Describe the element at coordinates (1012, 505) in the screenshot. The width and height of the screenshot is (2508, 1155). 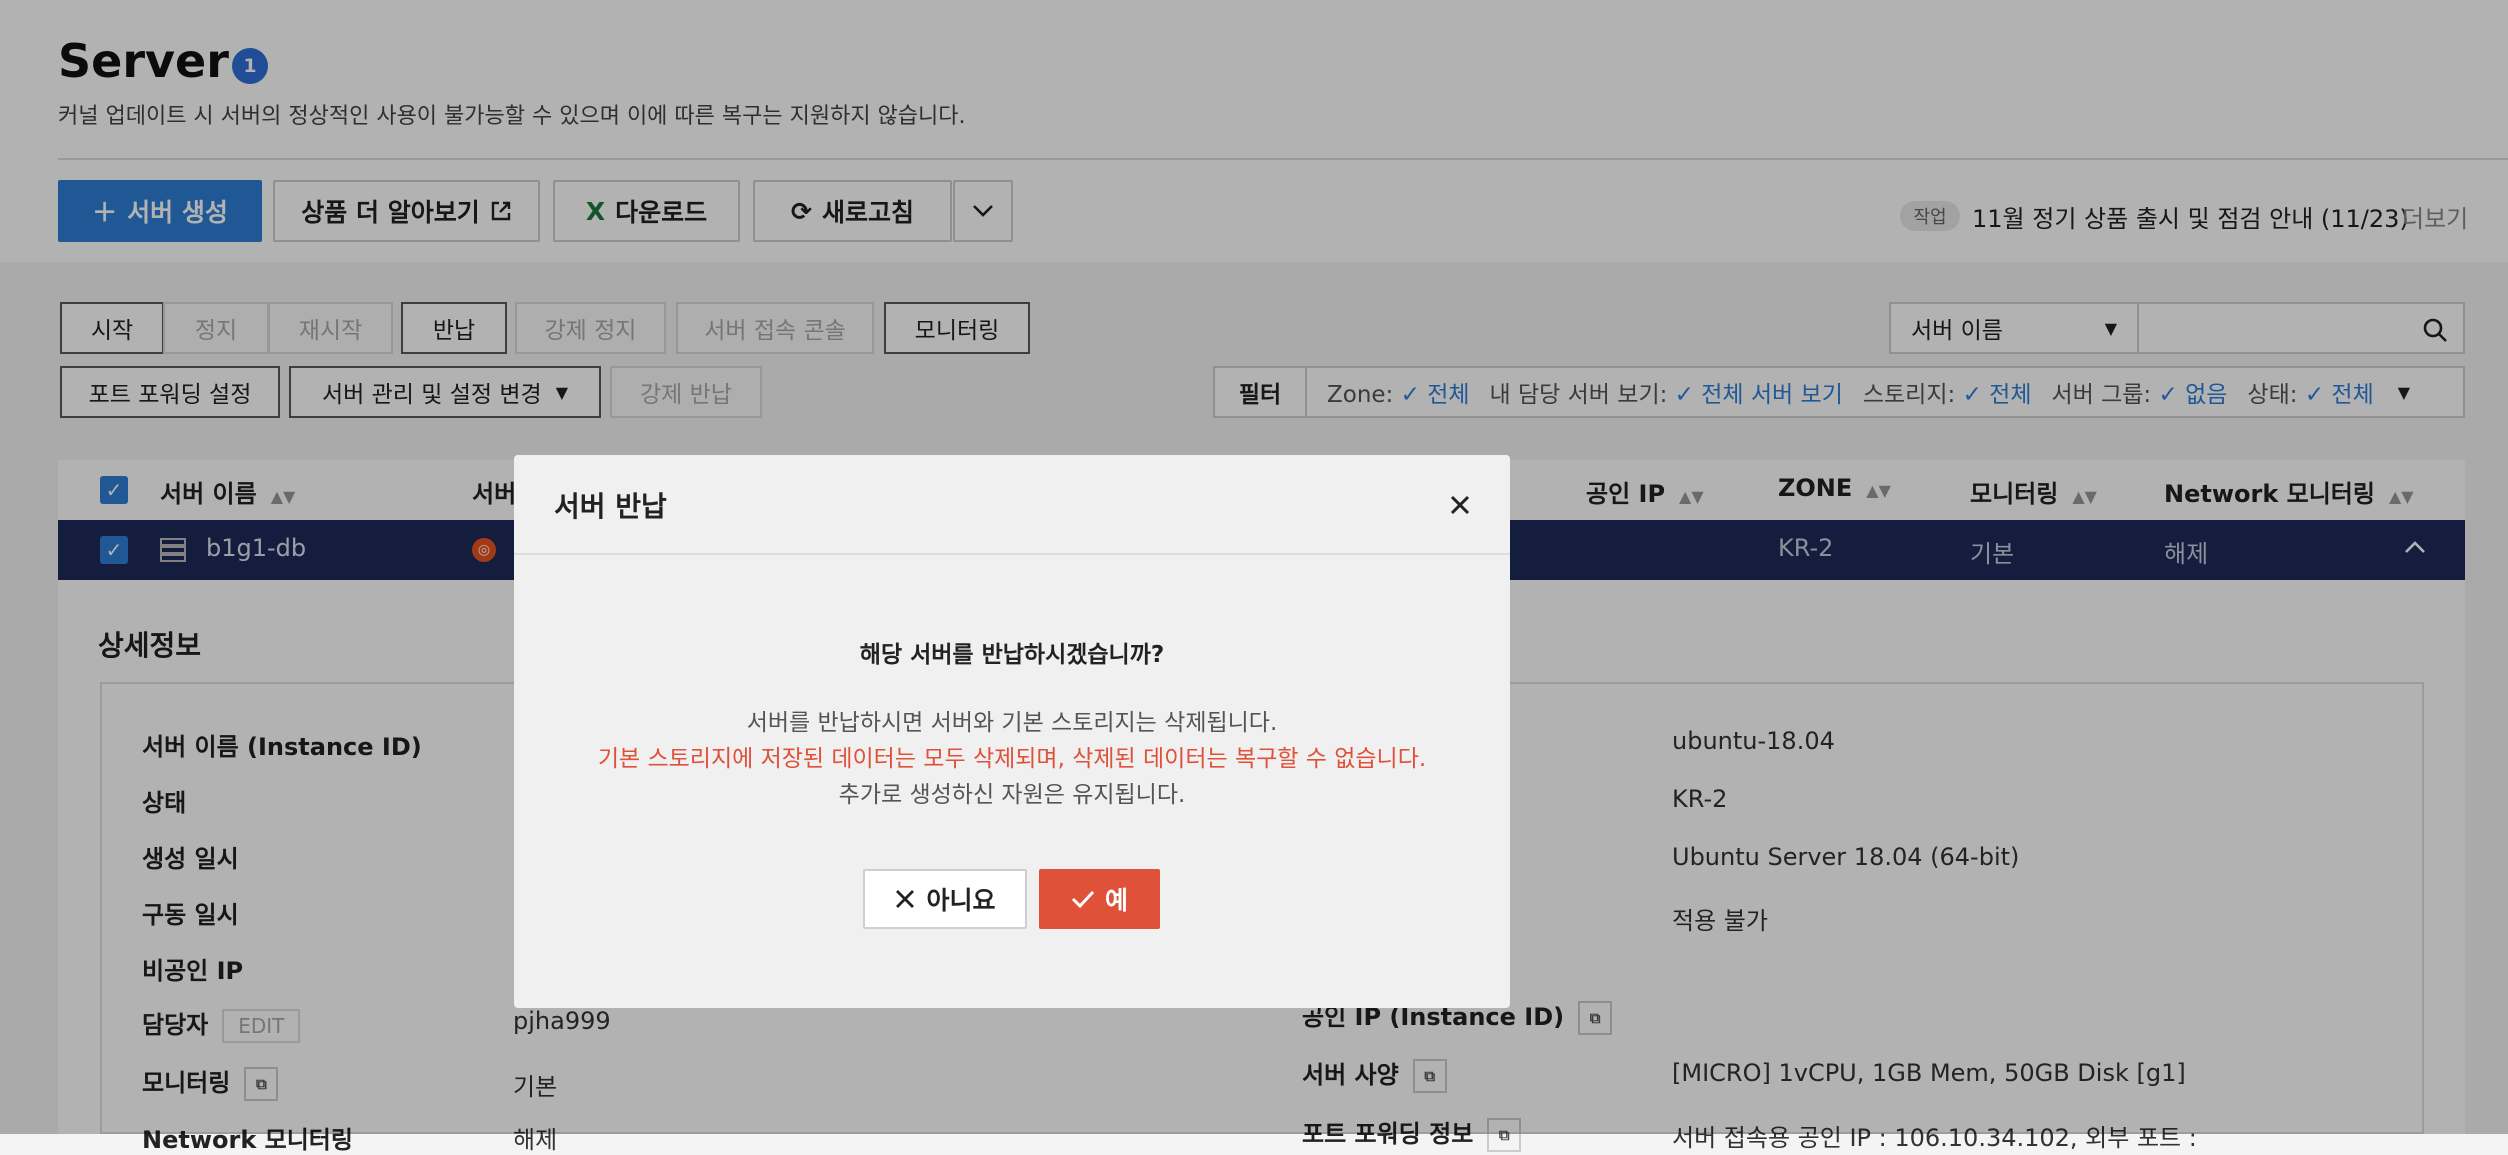
I see `modal-header: 서버 반납` at that location.